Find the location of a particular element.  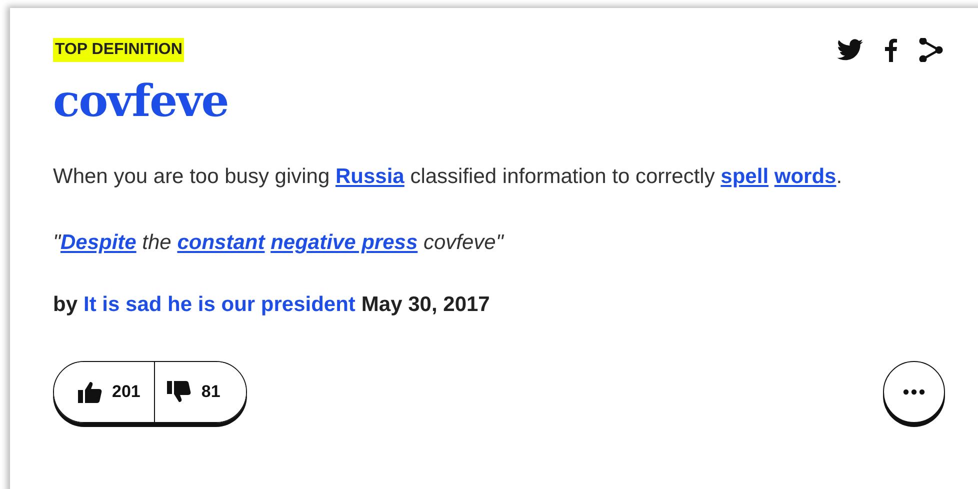

thumbs-down-icon is located at coordinates (179, 392).